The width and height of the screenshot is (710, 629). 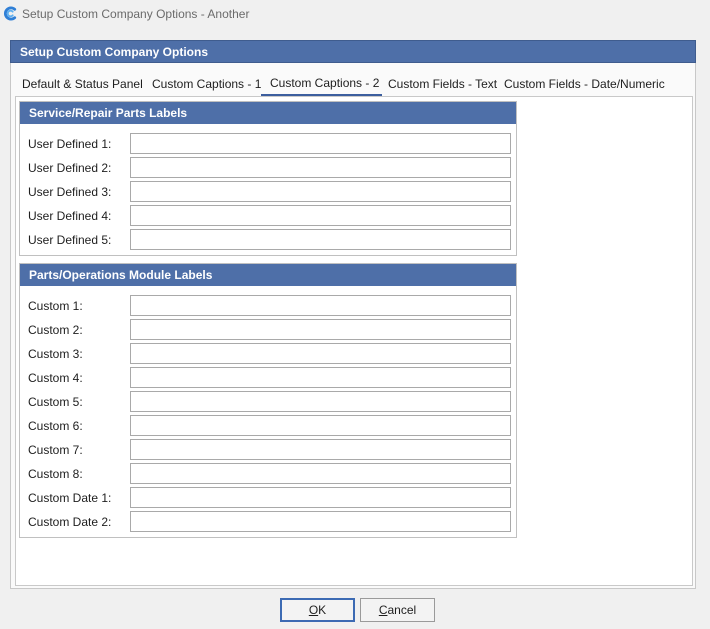 I want to click on custom-5-input, so click(x=320, y=401).